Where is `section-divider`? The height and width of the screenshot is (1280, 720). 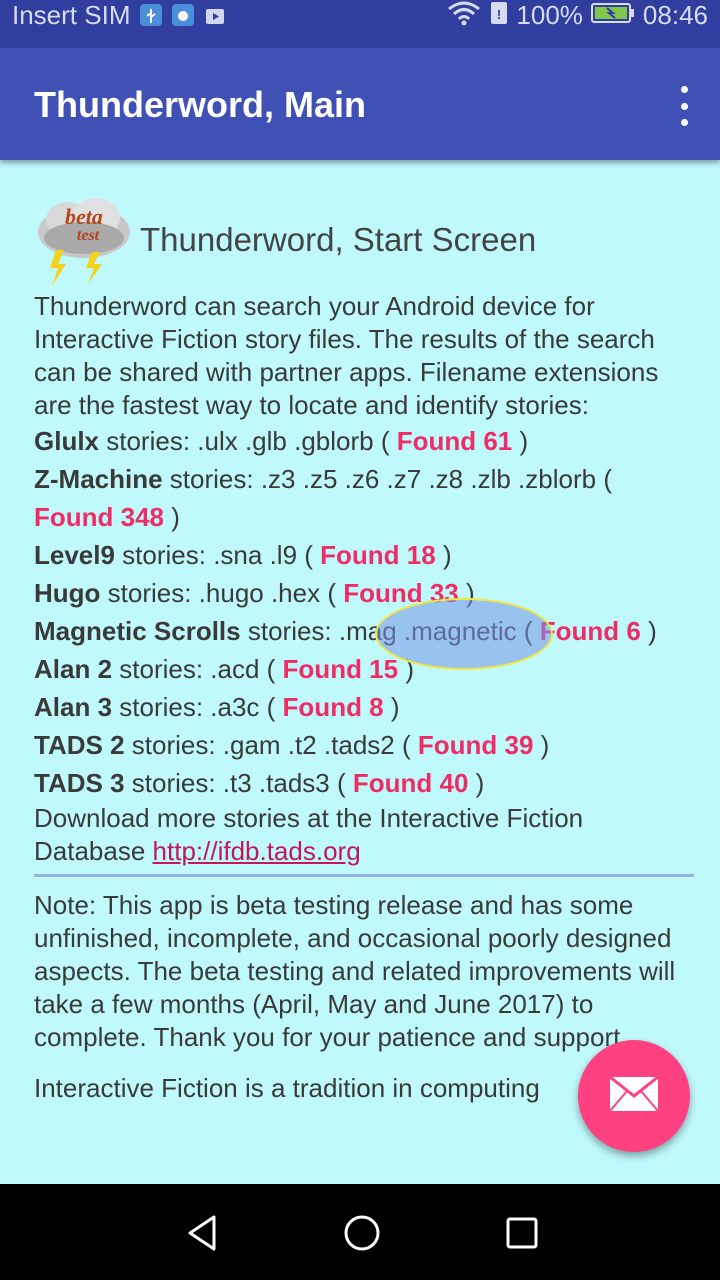 section-divider is located at coordinates (364, 875).